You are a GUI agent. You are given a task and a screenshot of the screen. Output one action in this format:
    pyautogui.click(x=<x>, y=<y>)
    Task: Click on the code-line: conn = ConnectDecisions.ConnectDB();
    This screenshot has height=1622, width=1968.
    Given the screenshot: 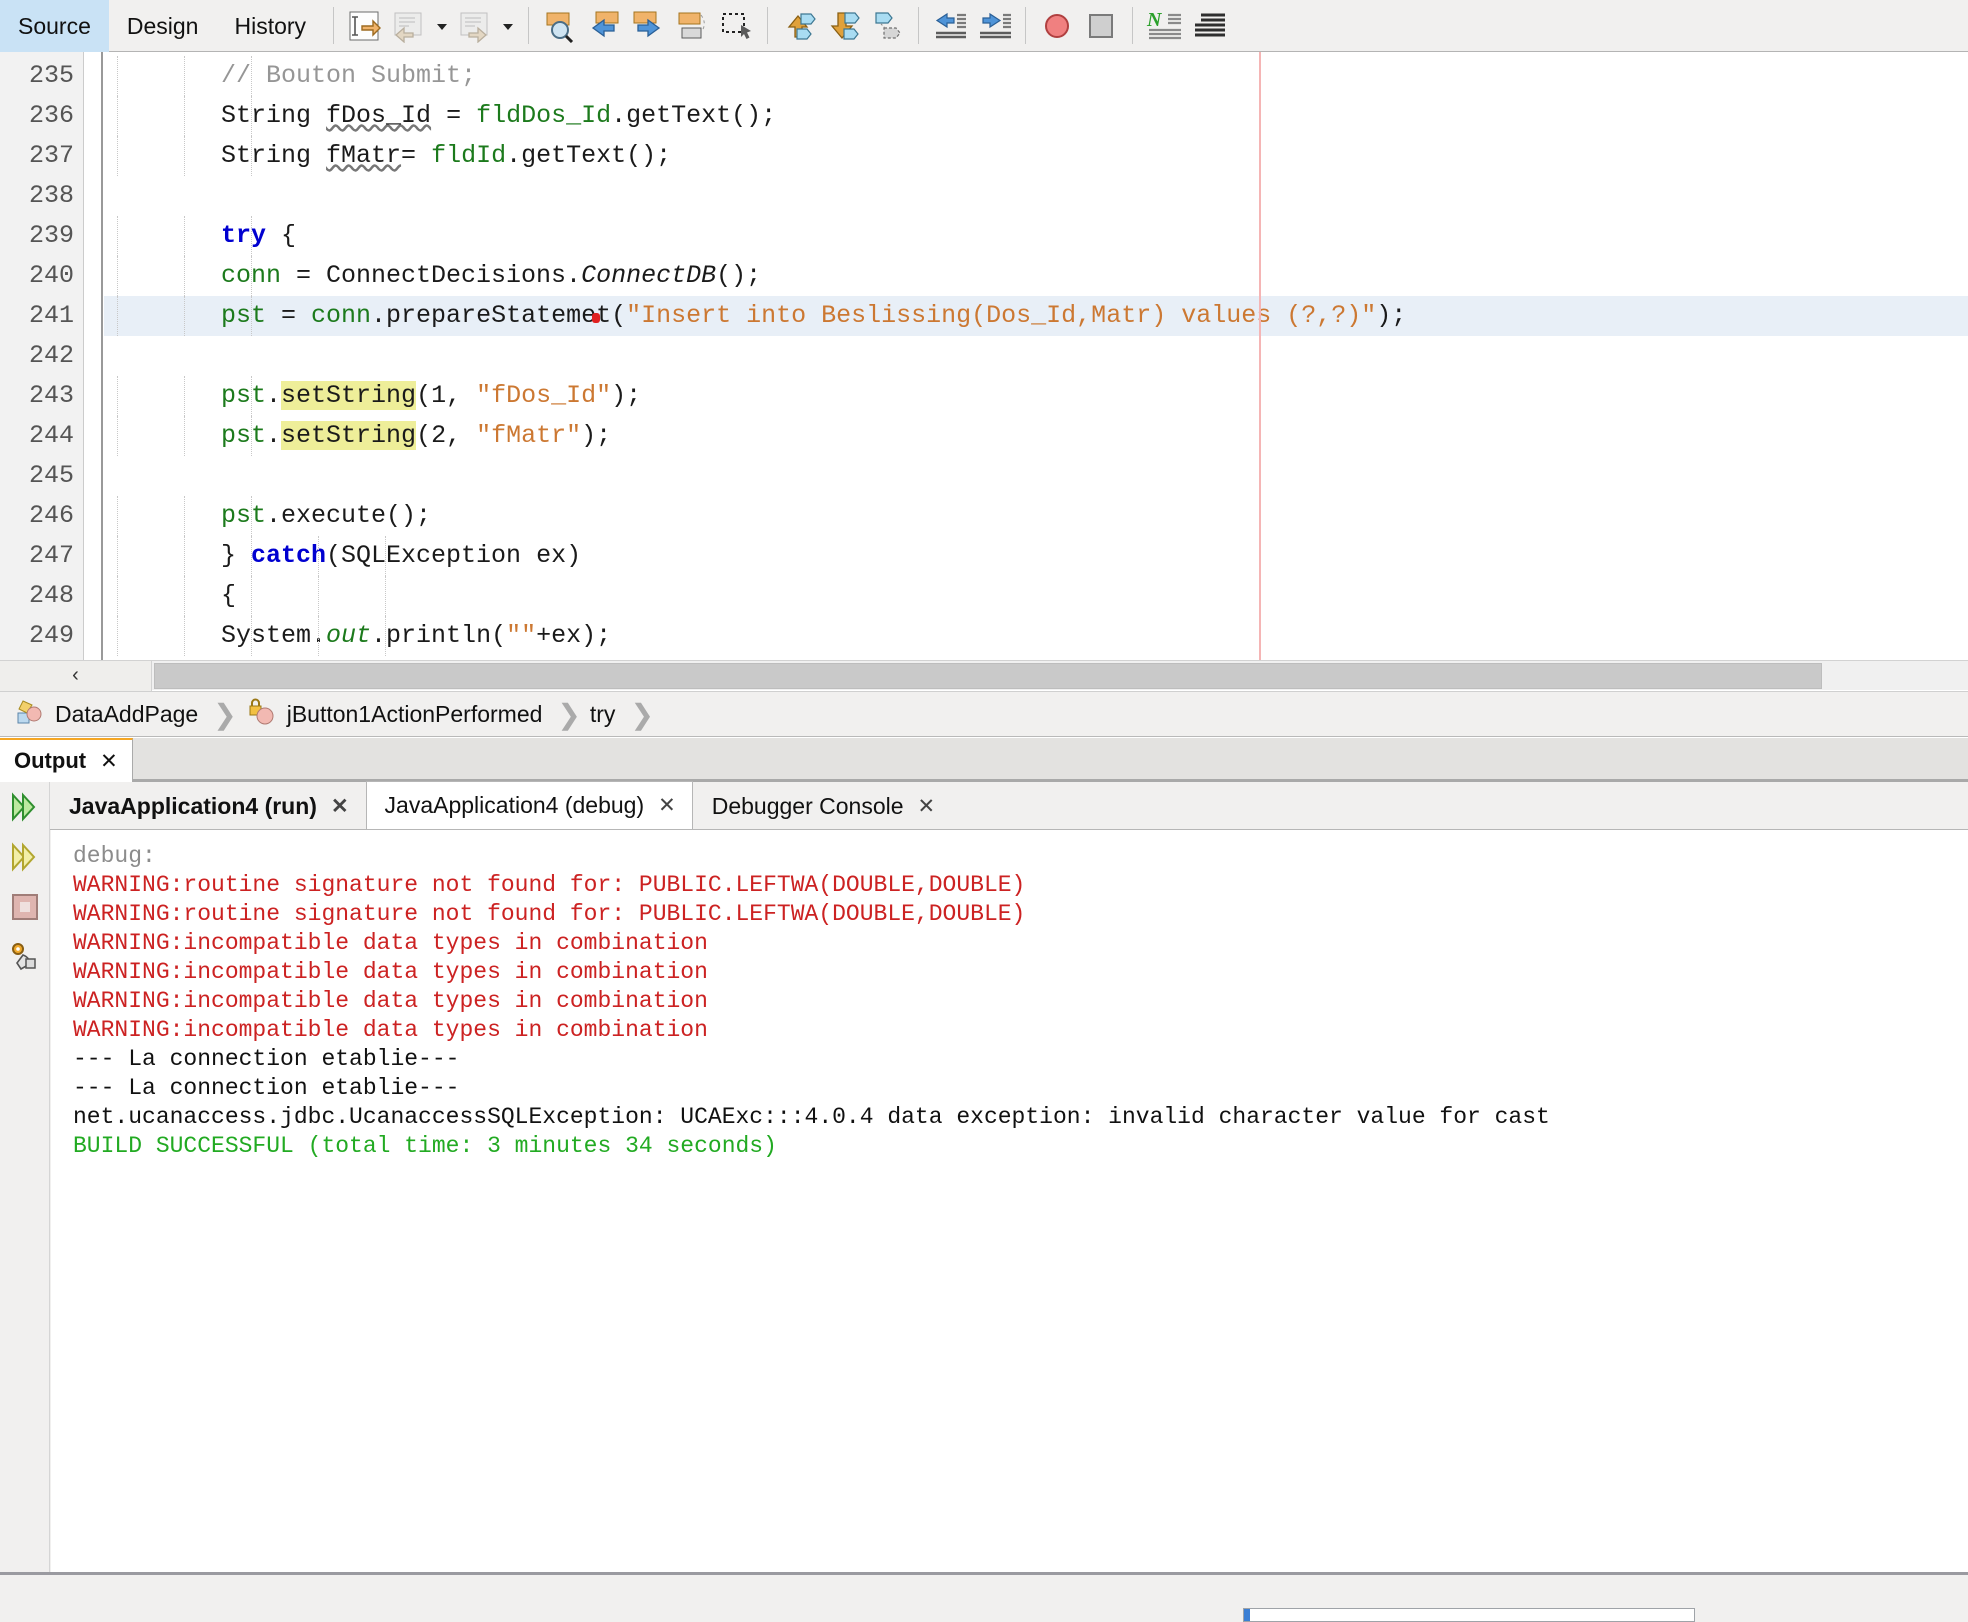 What is the action you would take?
    pyautogui.click(x=1036, y=276)
    